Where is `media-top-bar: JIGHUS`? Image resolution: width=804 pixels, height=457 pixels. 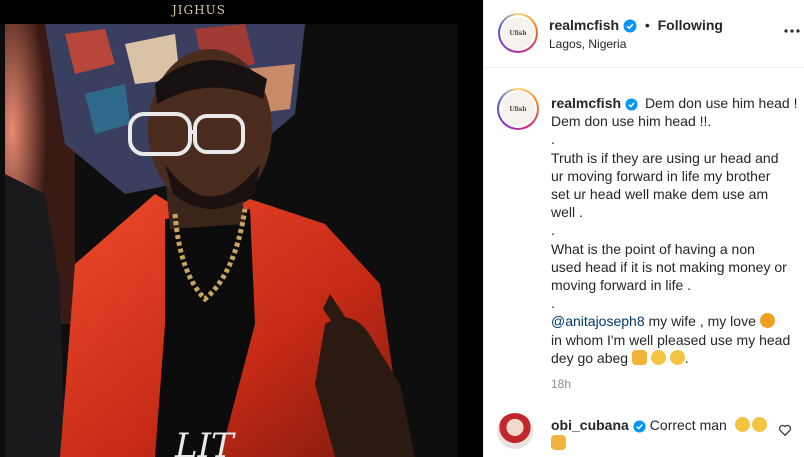 media-top-bar: JIGHUS is located at coordinates (241, 12).